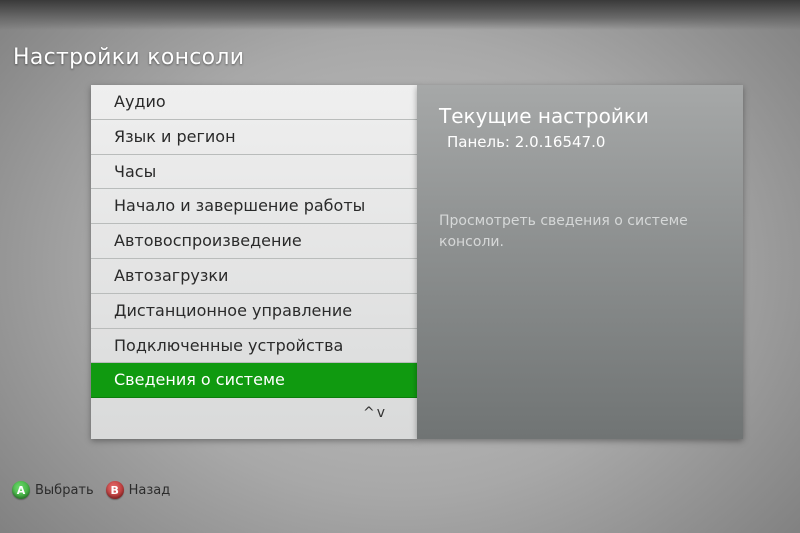  What do you see at coordinates (563, 231) in the screenshot?
I see `info-description: Просмотреть сведения о системе консоли.` at bounding box center [563, 231].